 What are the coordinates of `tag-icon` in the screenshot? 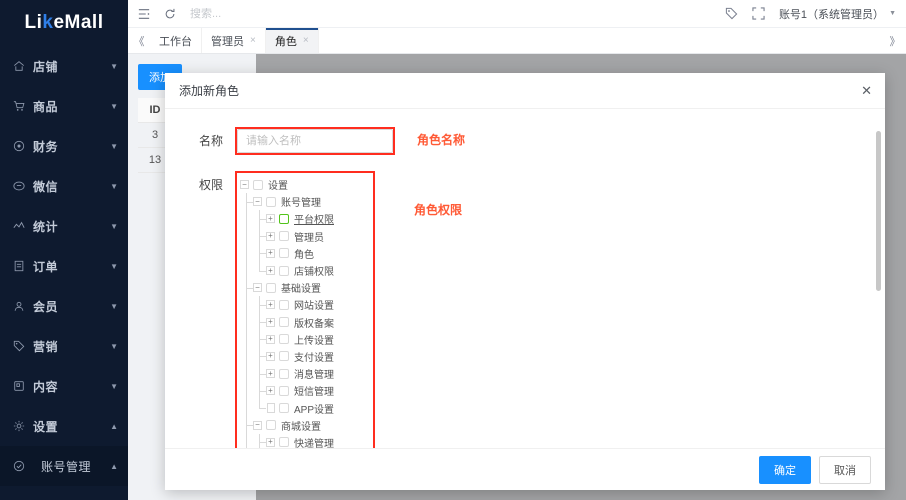 It's located at (731, 13).